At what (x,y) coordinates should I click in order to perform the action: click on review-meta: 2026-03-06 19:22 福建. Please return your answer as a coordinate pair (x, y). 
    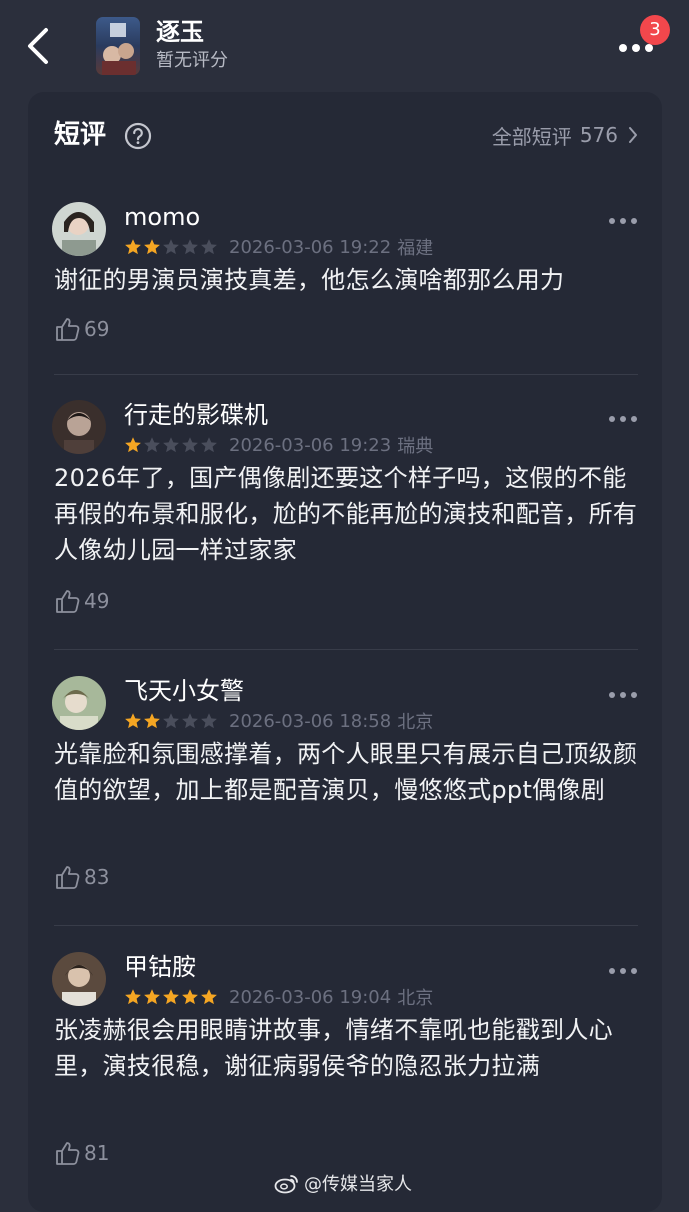
    Looking at the image, I should click on (279, 247).